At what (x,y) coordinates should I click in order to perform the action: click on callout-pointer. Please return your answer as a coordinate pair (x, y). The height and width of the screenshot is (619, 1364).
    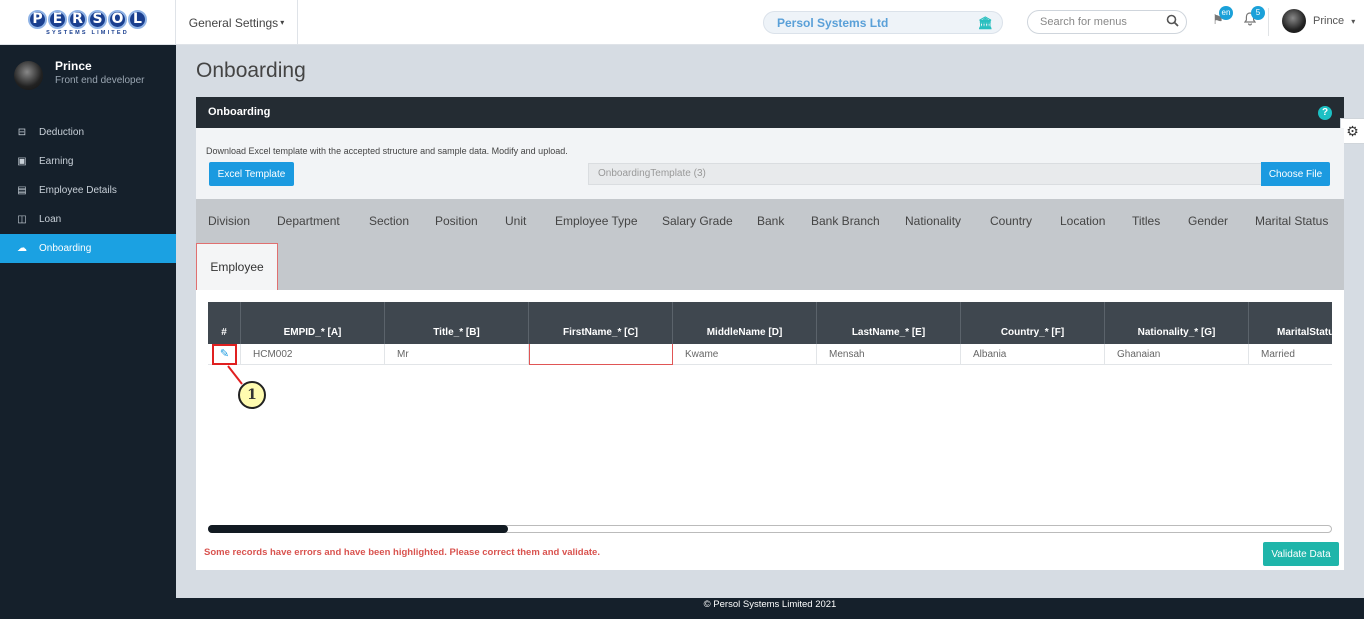
    Looking at the image, I should click on (235, 375).